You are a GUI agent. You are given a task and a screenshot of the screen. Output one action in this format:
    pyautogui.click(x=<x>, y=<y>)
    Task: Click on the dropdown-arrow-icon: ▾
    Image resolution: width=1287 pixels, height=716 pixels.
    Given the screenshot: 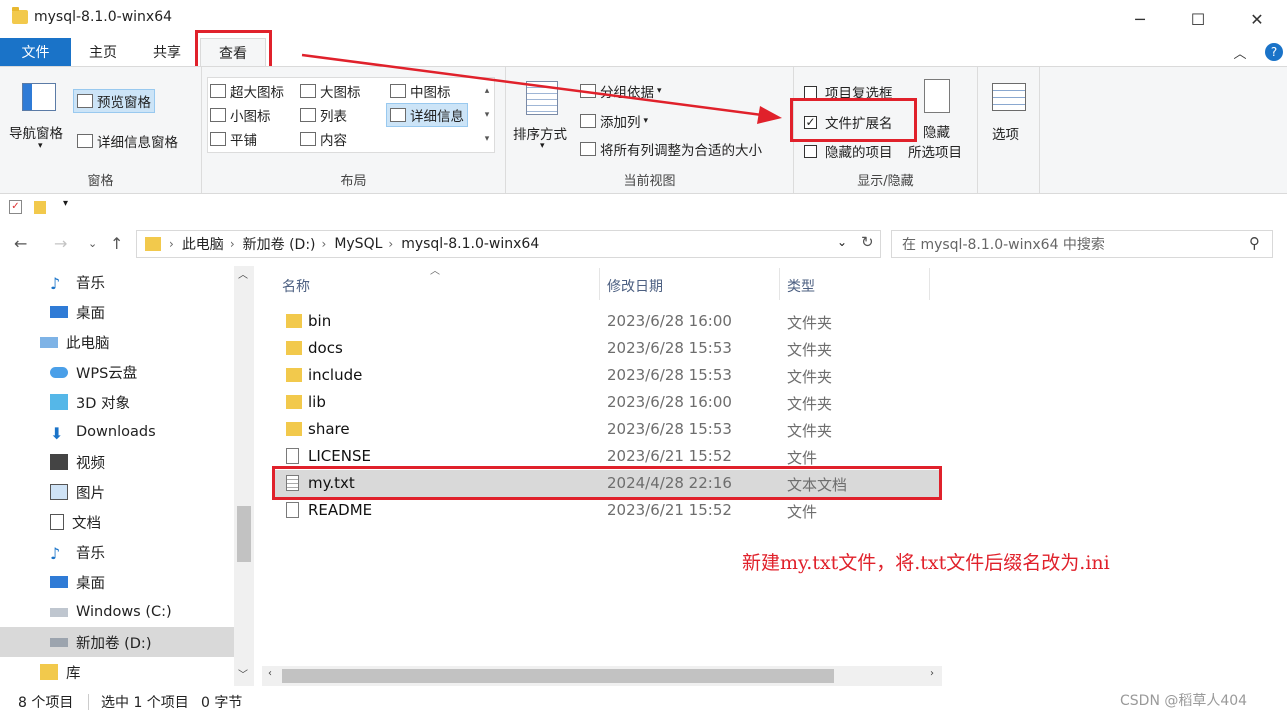 What is the action you would take?
    pyautogui.click(x=40, y=146)
    